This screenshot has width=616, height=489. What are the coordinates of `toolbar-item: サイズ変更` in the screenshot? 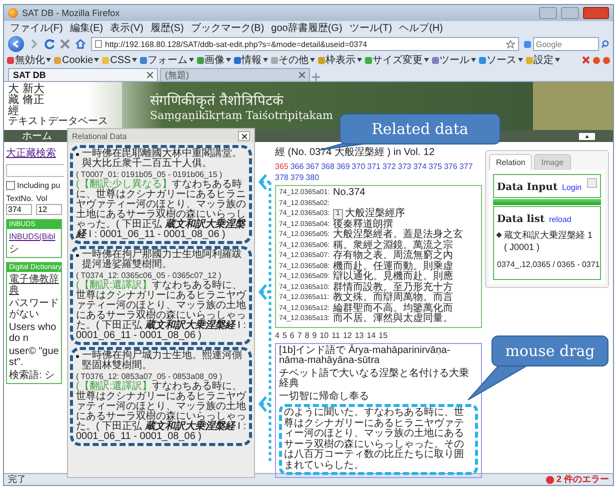 It's located at (397, 60).